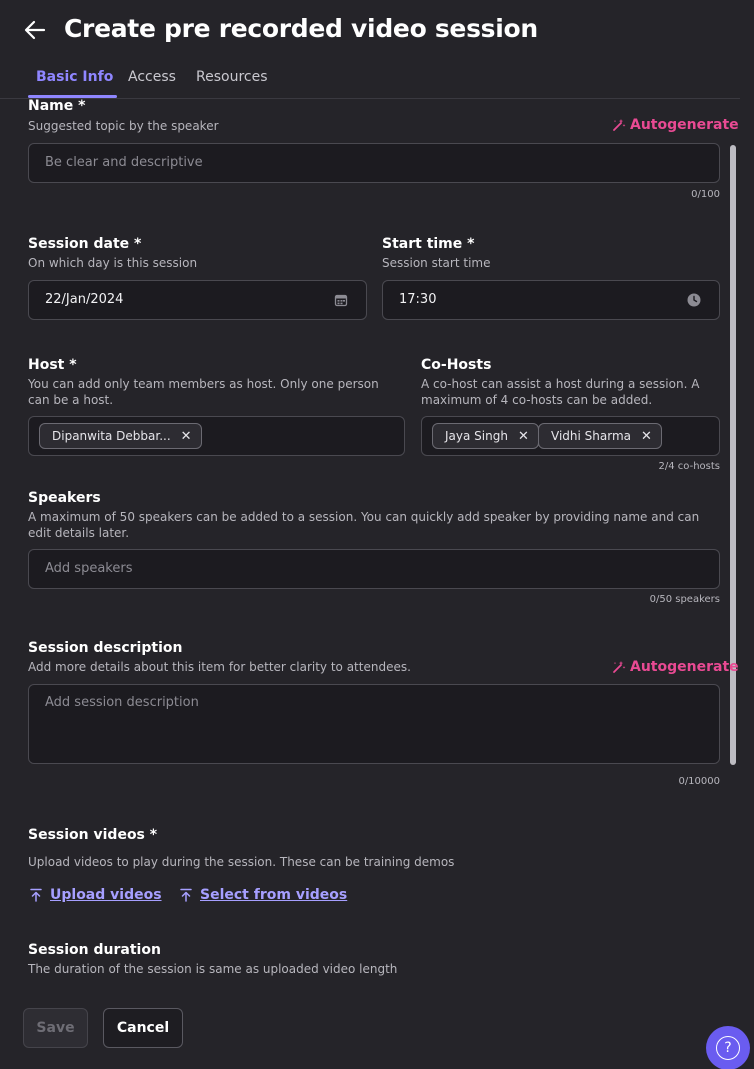 The height and width of the screenshot is (1069, 754). Describe the element at coordinates (374, 724) in the screenshot. I see `description-textarea: Add session description` at that location.